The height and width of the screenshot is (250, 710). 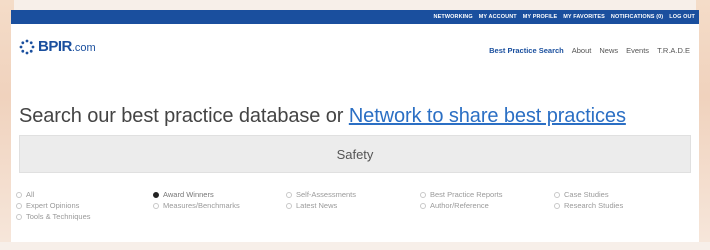 I want to click on filter-label: Measures/Benchmarks, so click(x=201, y=205).